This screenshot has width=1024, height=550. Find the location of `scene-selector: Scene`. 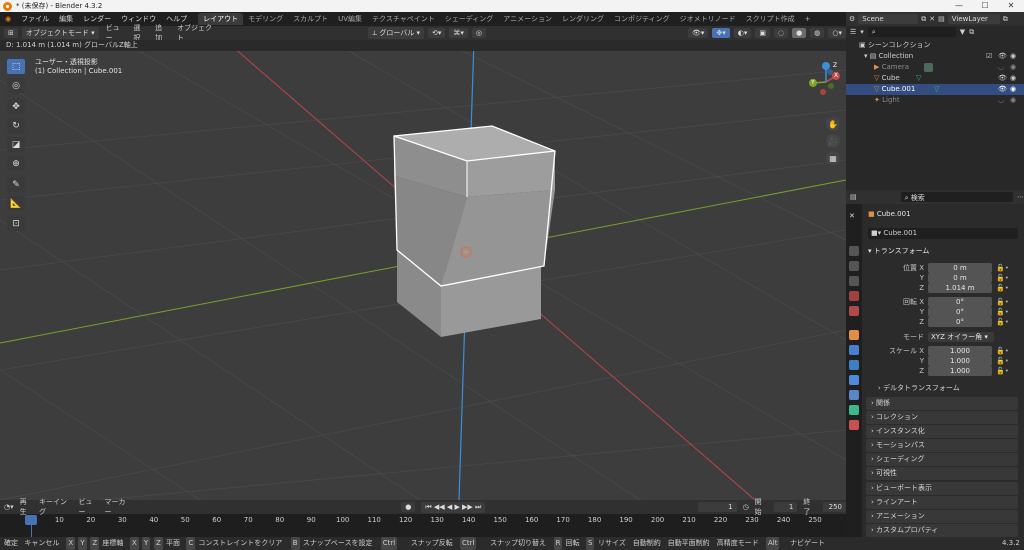

scene-selector: Scene is located at coordinates (888, 19).